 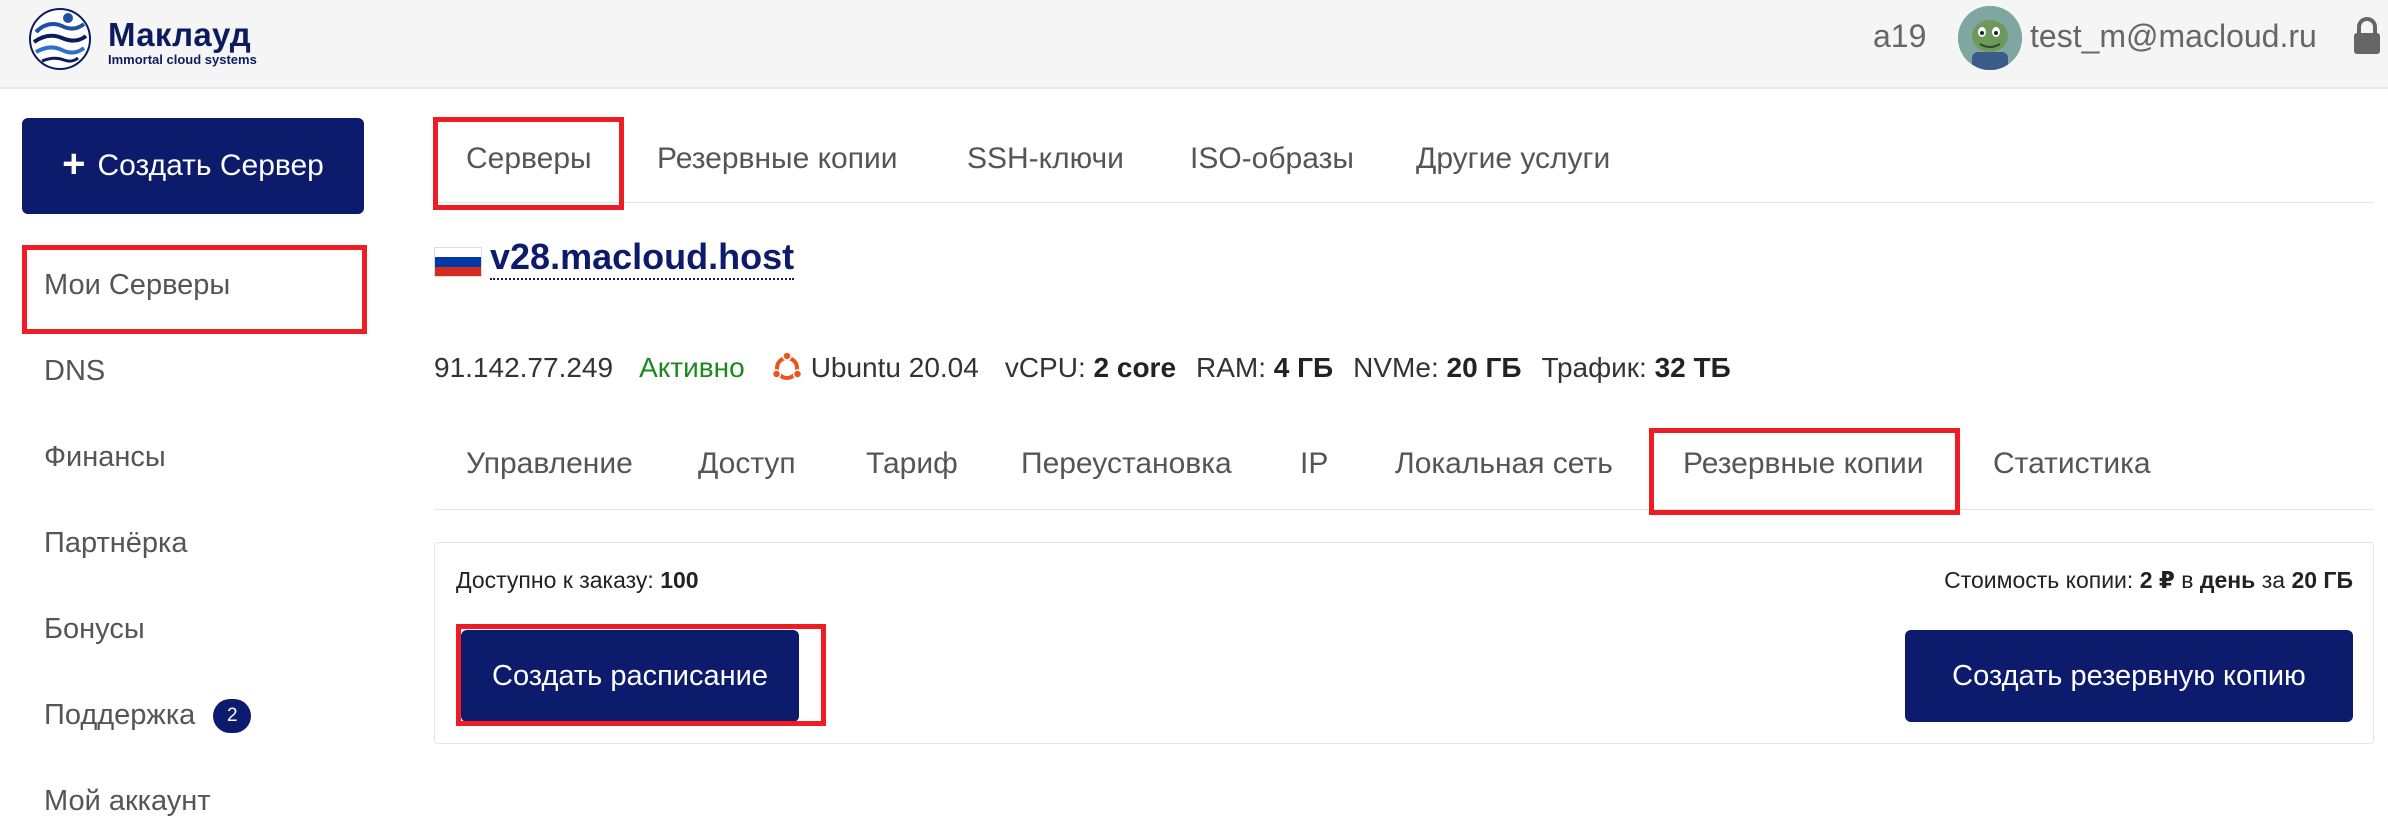 What do you see at coordinates (1231, 367) in the screenshot?
I see `ram-label: RAM:` at bounding box center [1231, 367].